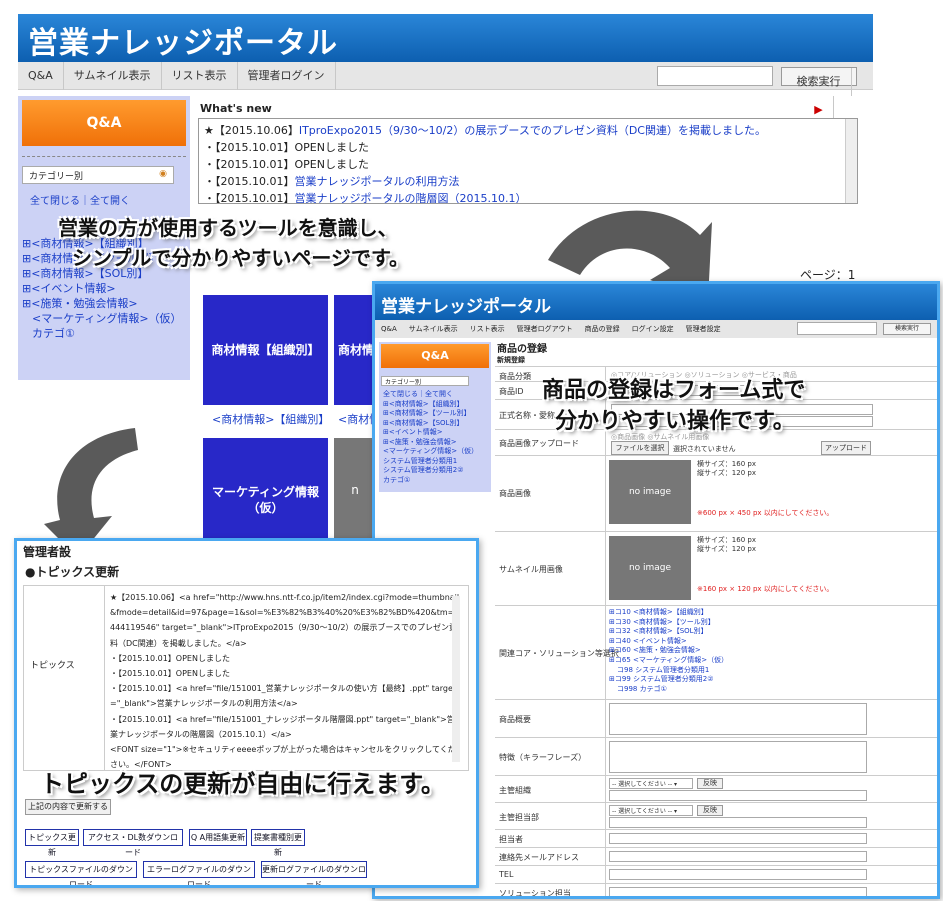  Describe the element at coordinates (278, 843) in the screenshot. I see `btn-proposal-type-update: 提案書種別更新` at that location.